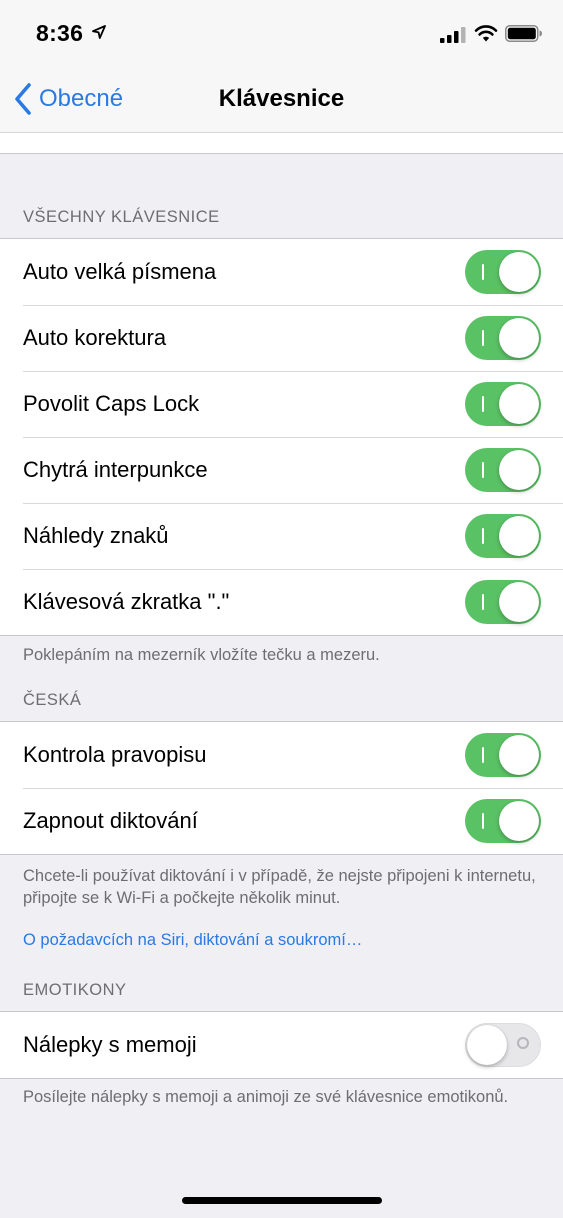 This screenshot has width=563, height=1218. I want to click on status-bar: 8:36, so click(281, 33).